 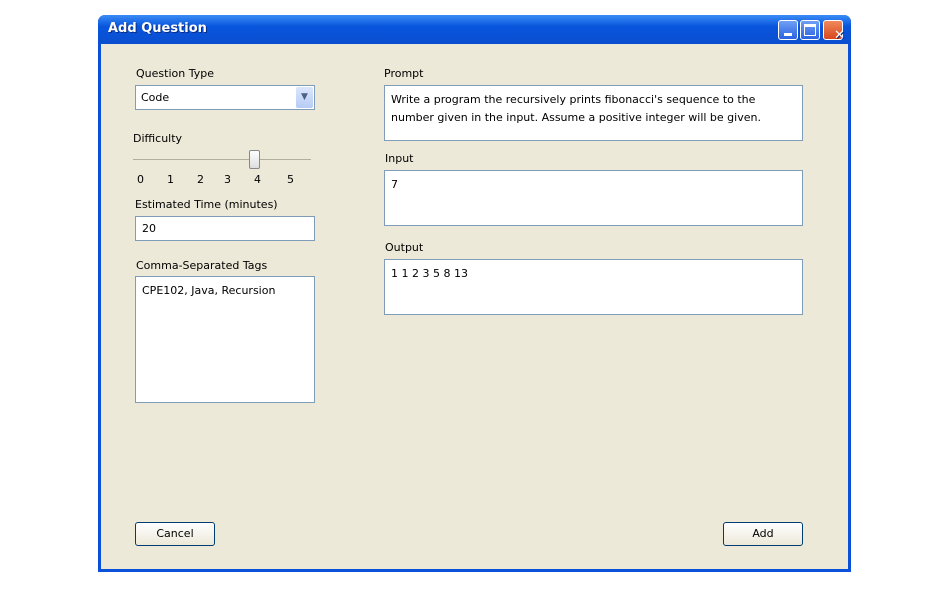 What do you see at coordinates (206, 204) in the screenshot?
I see `estimated-time-label: Estimated Time (minutes)` at bounding box center [206, 204].